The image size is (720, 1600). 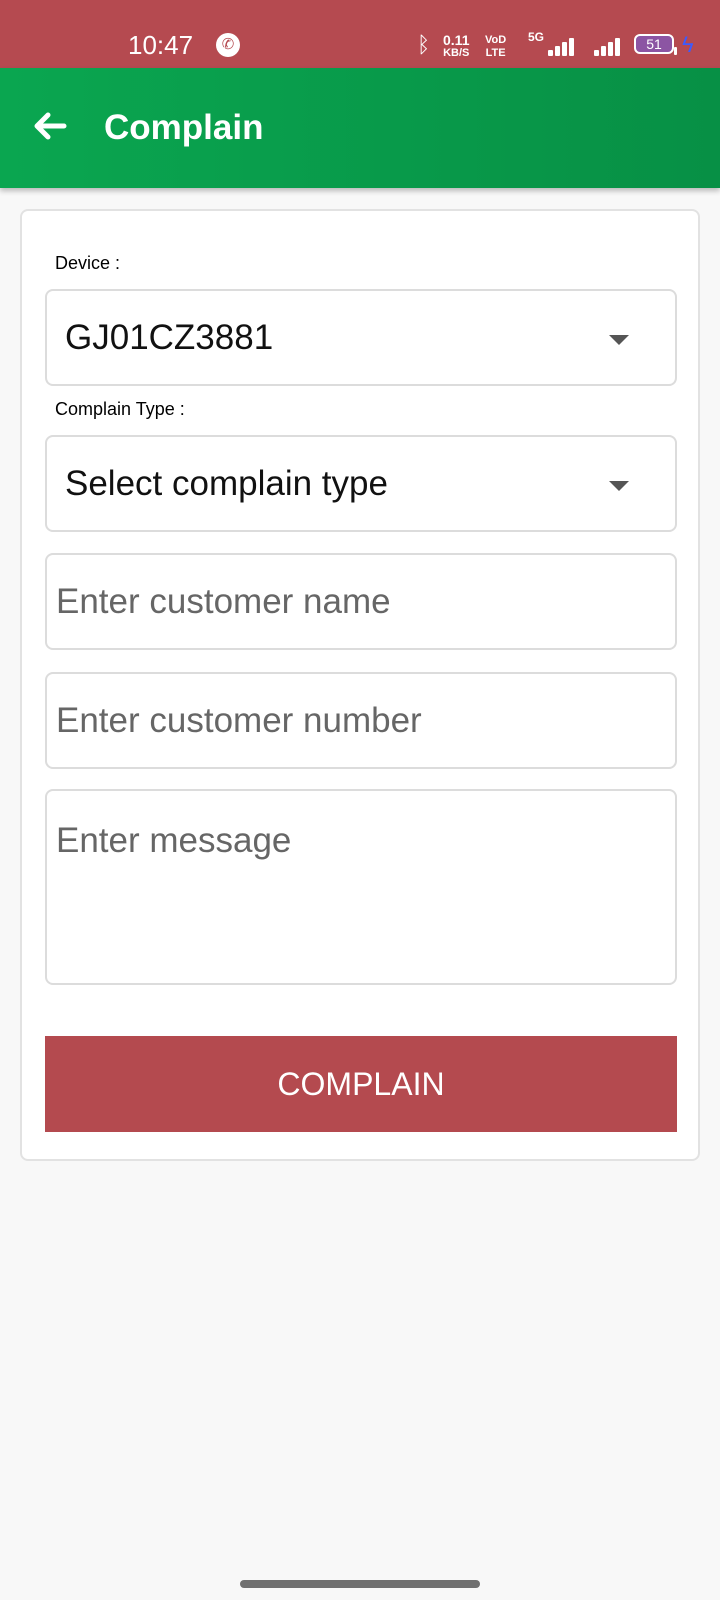 What do you see at coordinates (360, 128) in the screenshot?
I see `app-bar: Complain` at bounding box center [360, 128].